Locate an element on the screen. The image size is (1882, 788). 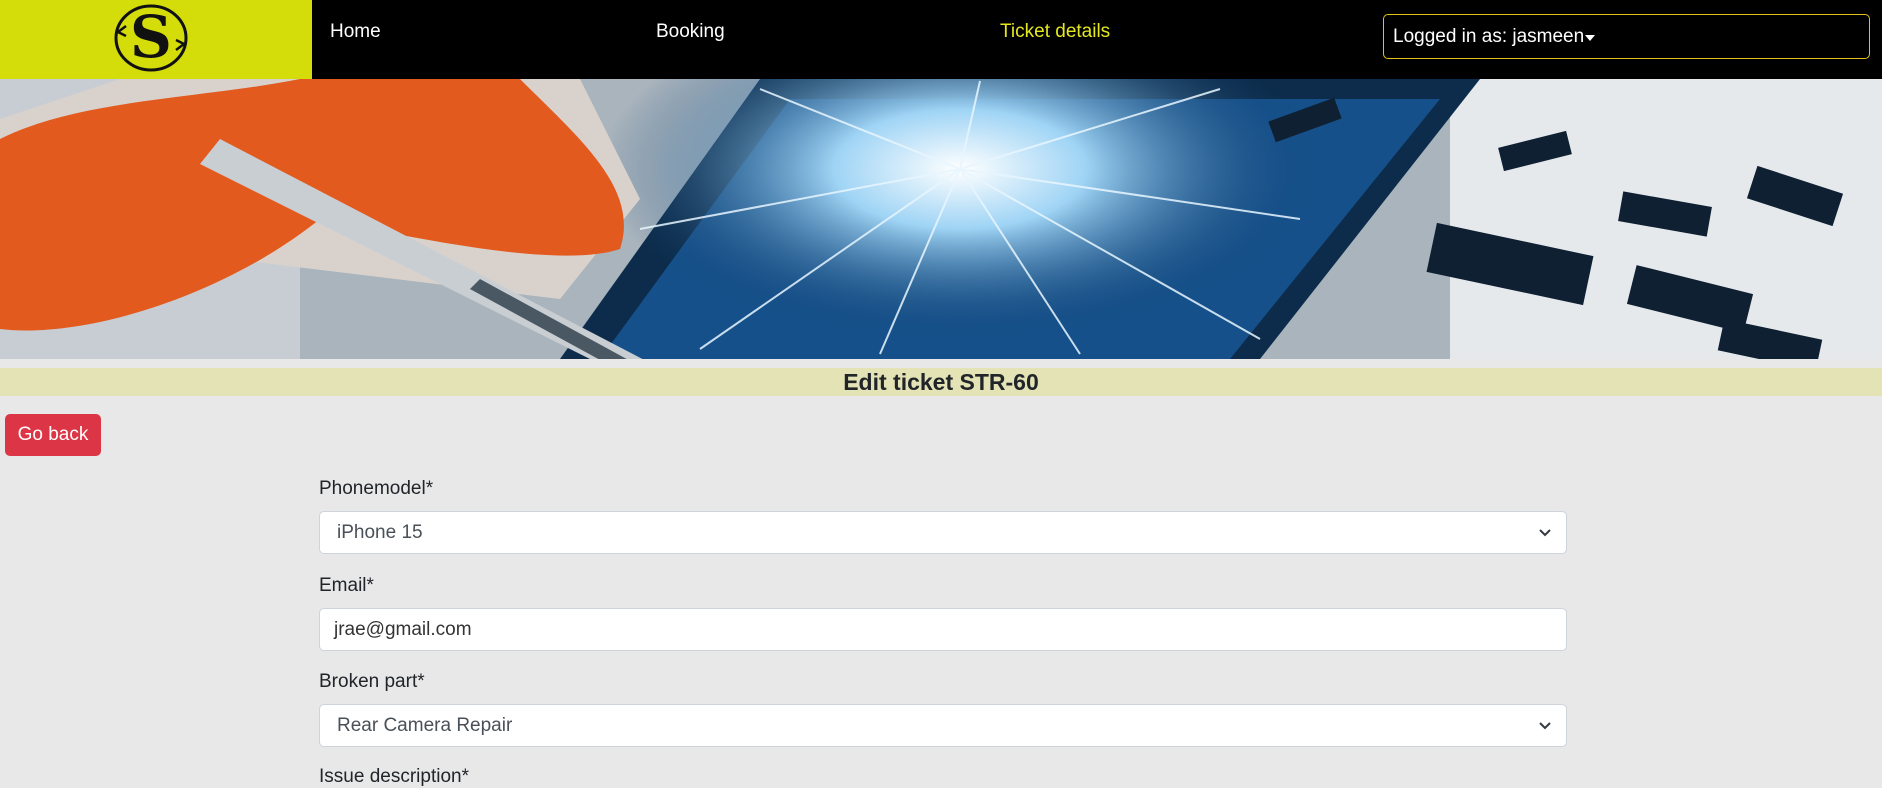
svg-text: S is located at coordinates (151, 37).